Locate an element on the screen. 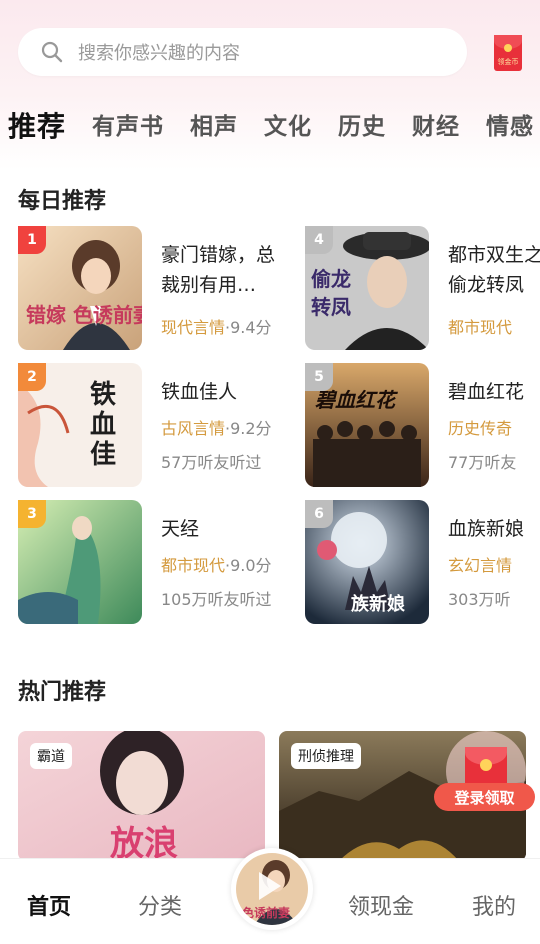 The width and height of the screenshot is (540, 944). book-genre: 玄幻言情 is located at coordinates (480, 565).